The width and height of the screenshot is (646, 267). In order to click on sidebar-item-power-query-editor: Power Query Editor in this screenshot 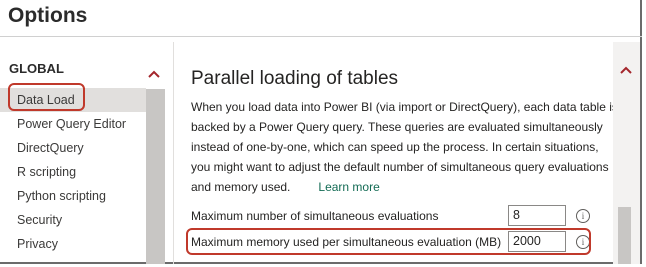, I will do `click(74, 124)`.